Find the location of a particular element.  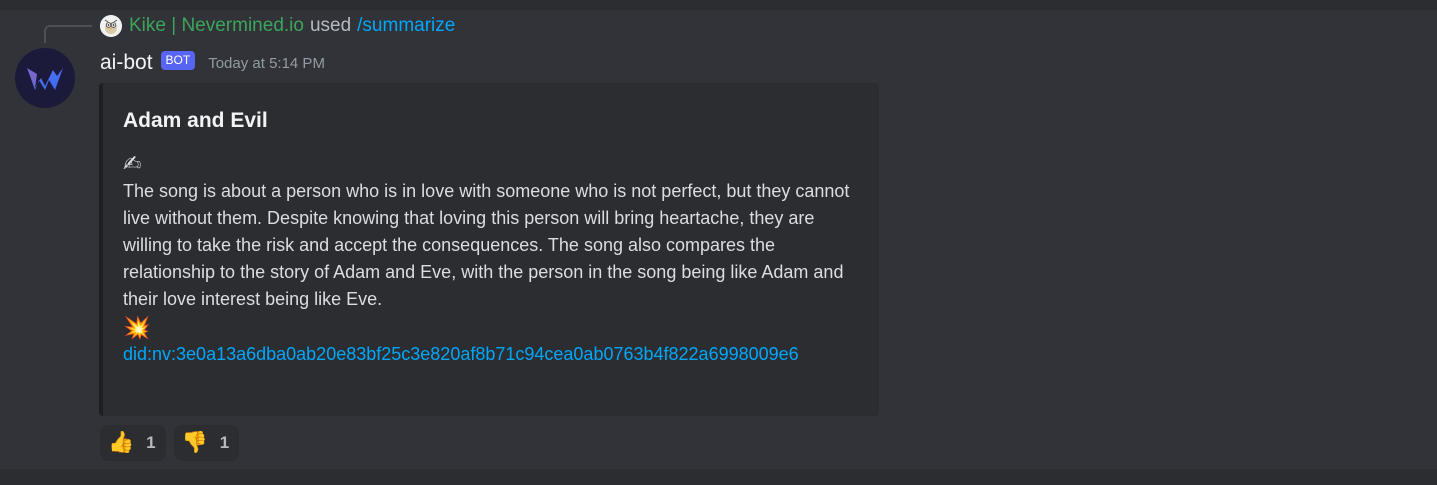

reply-connector is located at coordinates (68, 34).